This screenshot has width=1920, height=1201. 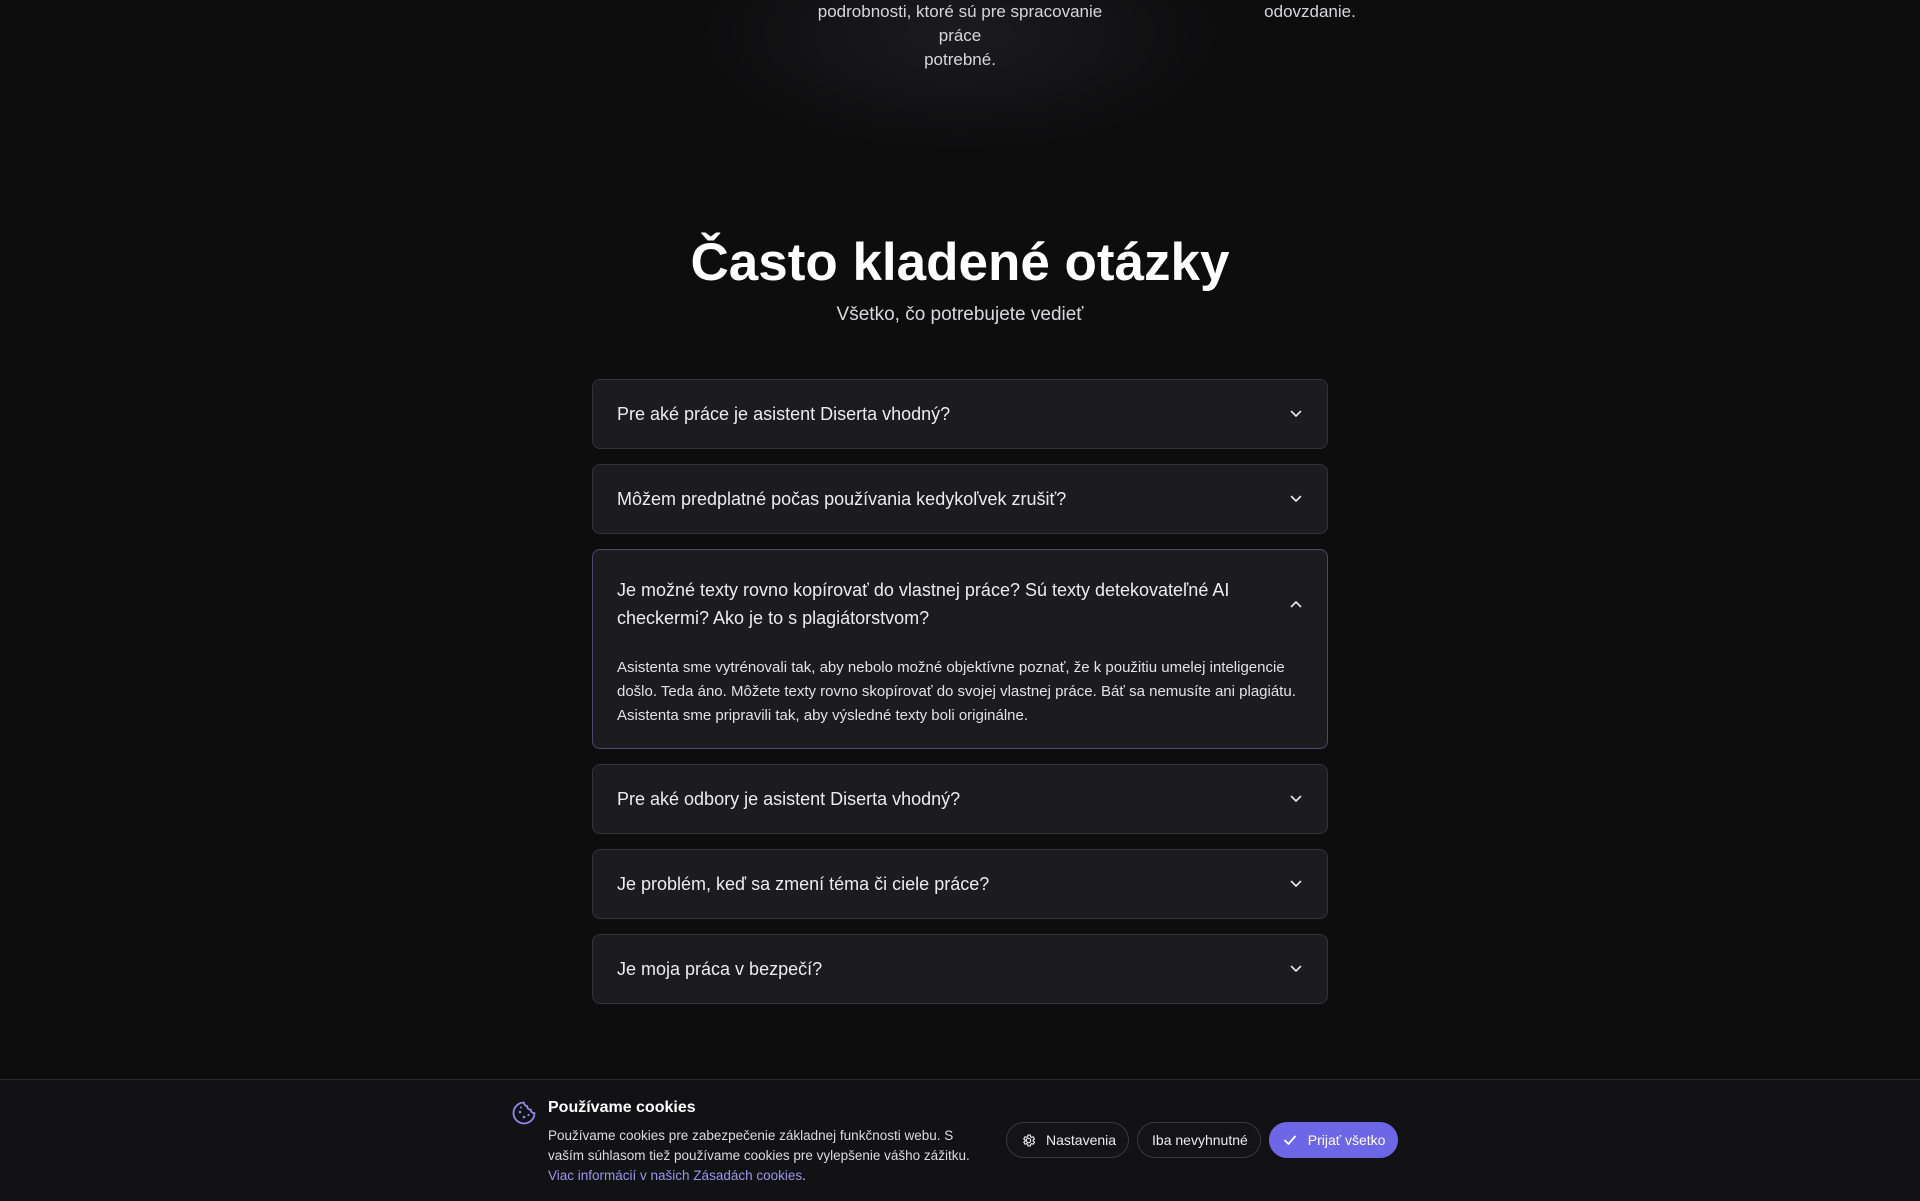 What do you see at coordinates (960, 262) in the screenshot?
I see `faq-title: Často kladené otázky` at bounding box center [960, 262].